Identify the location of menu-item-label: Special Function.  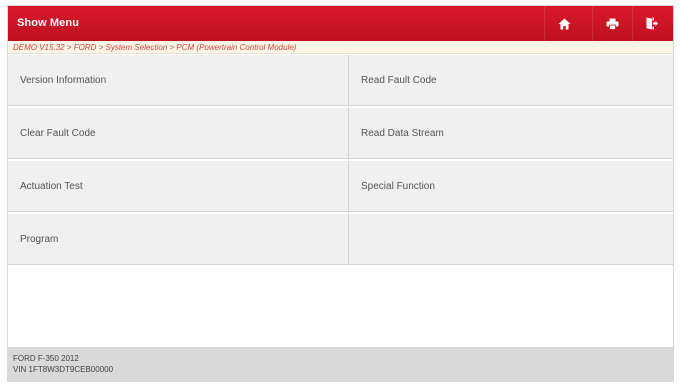
(398, 186).